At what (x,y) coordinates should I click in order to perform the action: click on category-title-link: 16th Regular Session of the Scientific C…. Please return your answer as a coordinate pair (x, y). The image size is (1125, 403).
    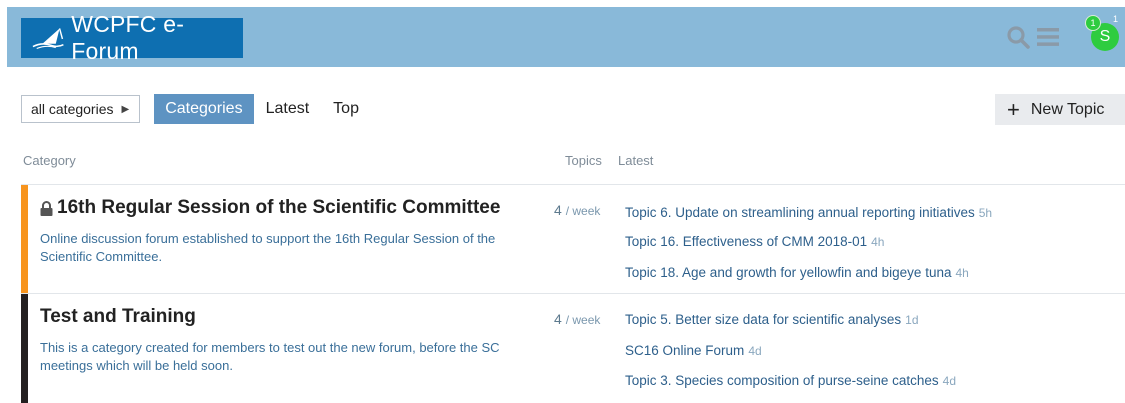
    Looking at the image, I should click on (270, 208).